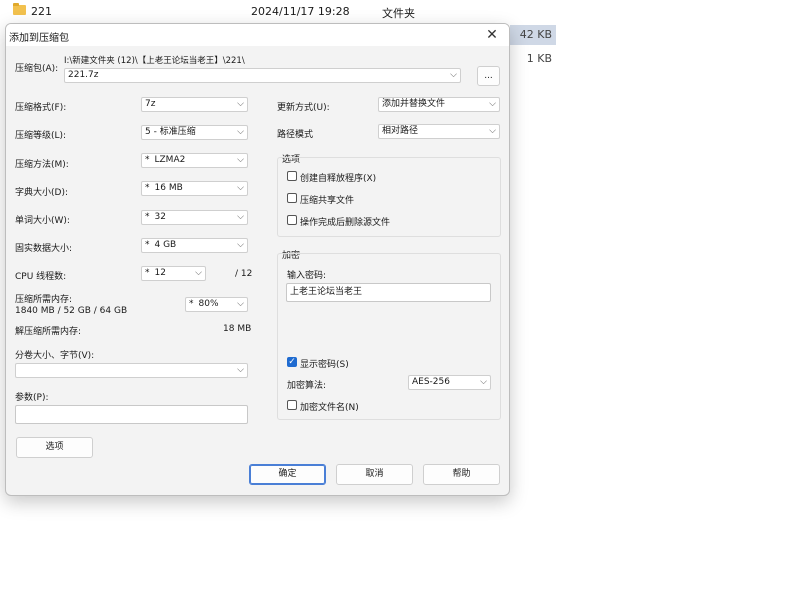 Image resolution: width=800 pixels, height=616 pixels. What do you see at coordinates (439, 131) in the screenshot?
I see `pathmode-select: 相对路径 ⌵` at bounding box center [439, 131].